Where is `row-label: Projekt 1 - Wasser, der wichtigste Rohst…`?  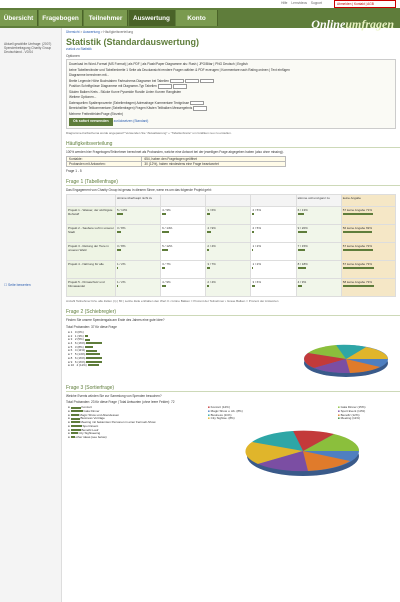
row-label: Projekt 1 - Wasser, der wichtigste Rohst… is located at coordinates (91, 216).